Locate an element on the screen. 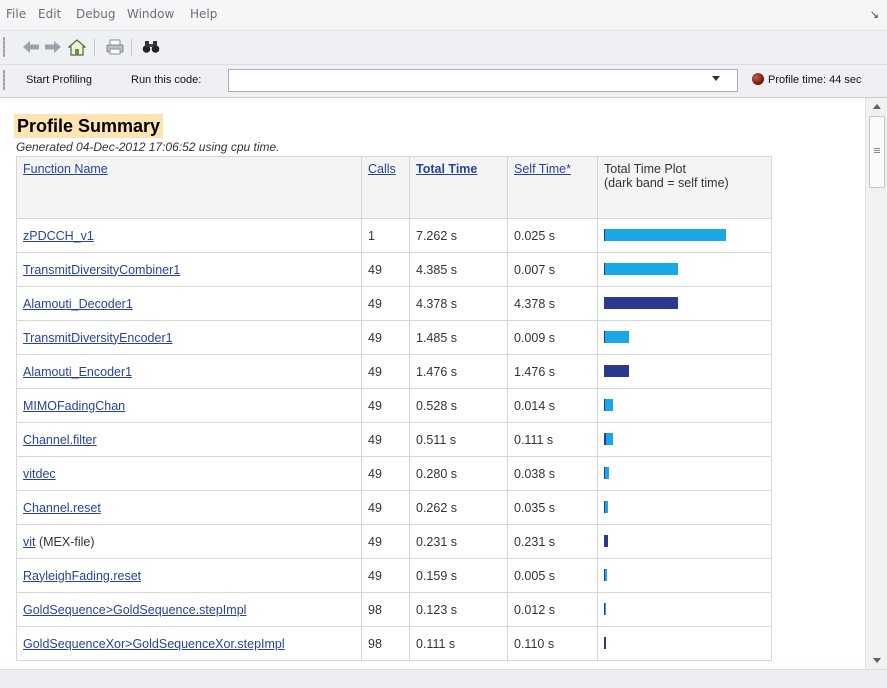 This screenshot has height=688, width=887. function-link: TransmitDiversityEncoder1 is located at coordinates (98, 338).